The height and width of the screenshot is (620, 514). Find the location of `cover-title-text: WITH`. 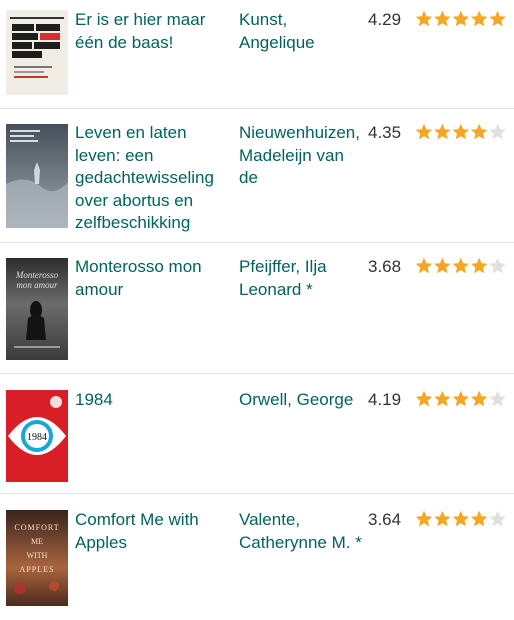

cover-title-text: WITH is located at coordinates (37, 555).